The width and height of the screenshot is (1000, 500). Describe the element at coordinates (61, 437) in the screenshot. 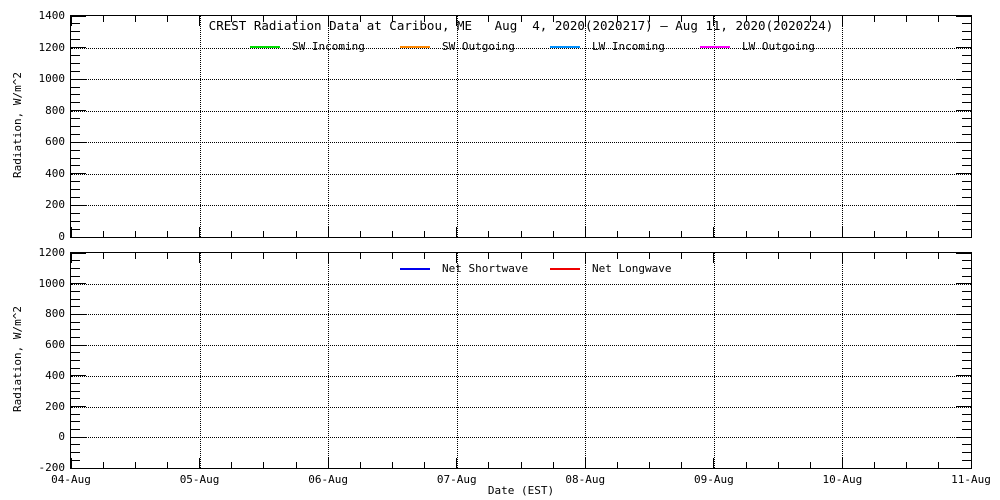

I see `y-tick-label: 0` at that location.